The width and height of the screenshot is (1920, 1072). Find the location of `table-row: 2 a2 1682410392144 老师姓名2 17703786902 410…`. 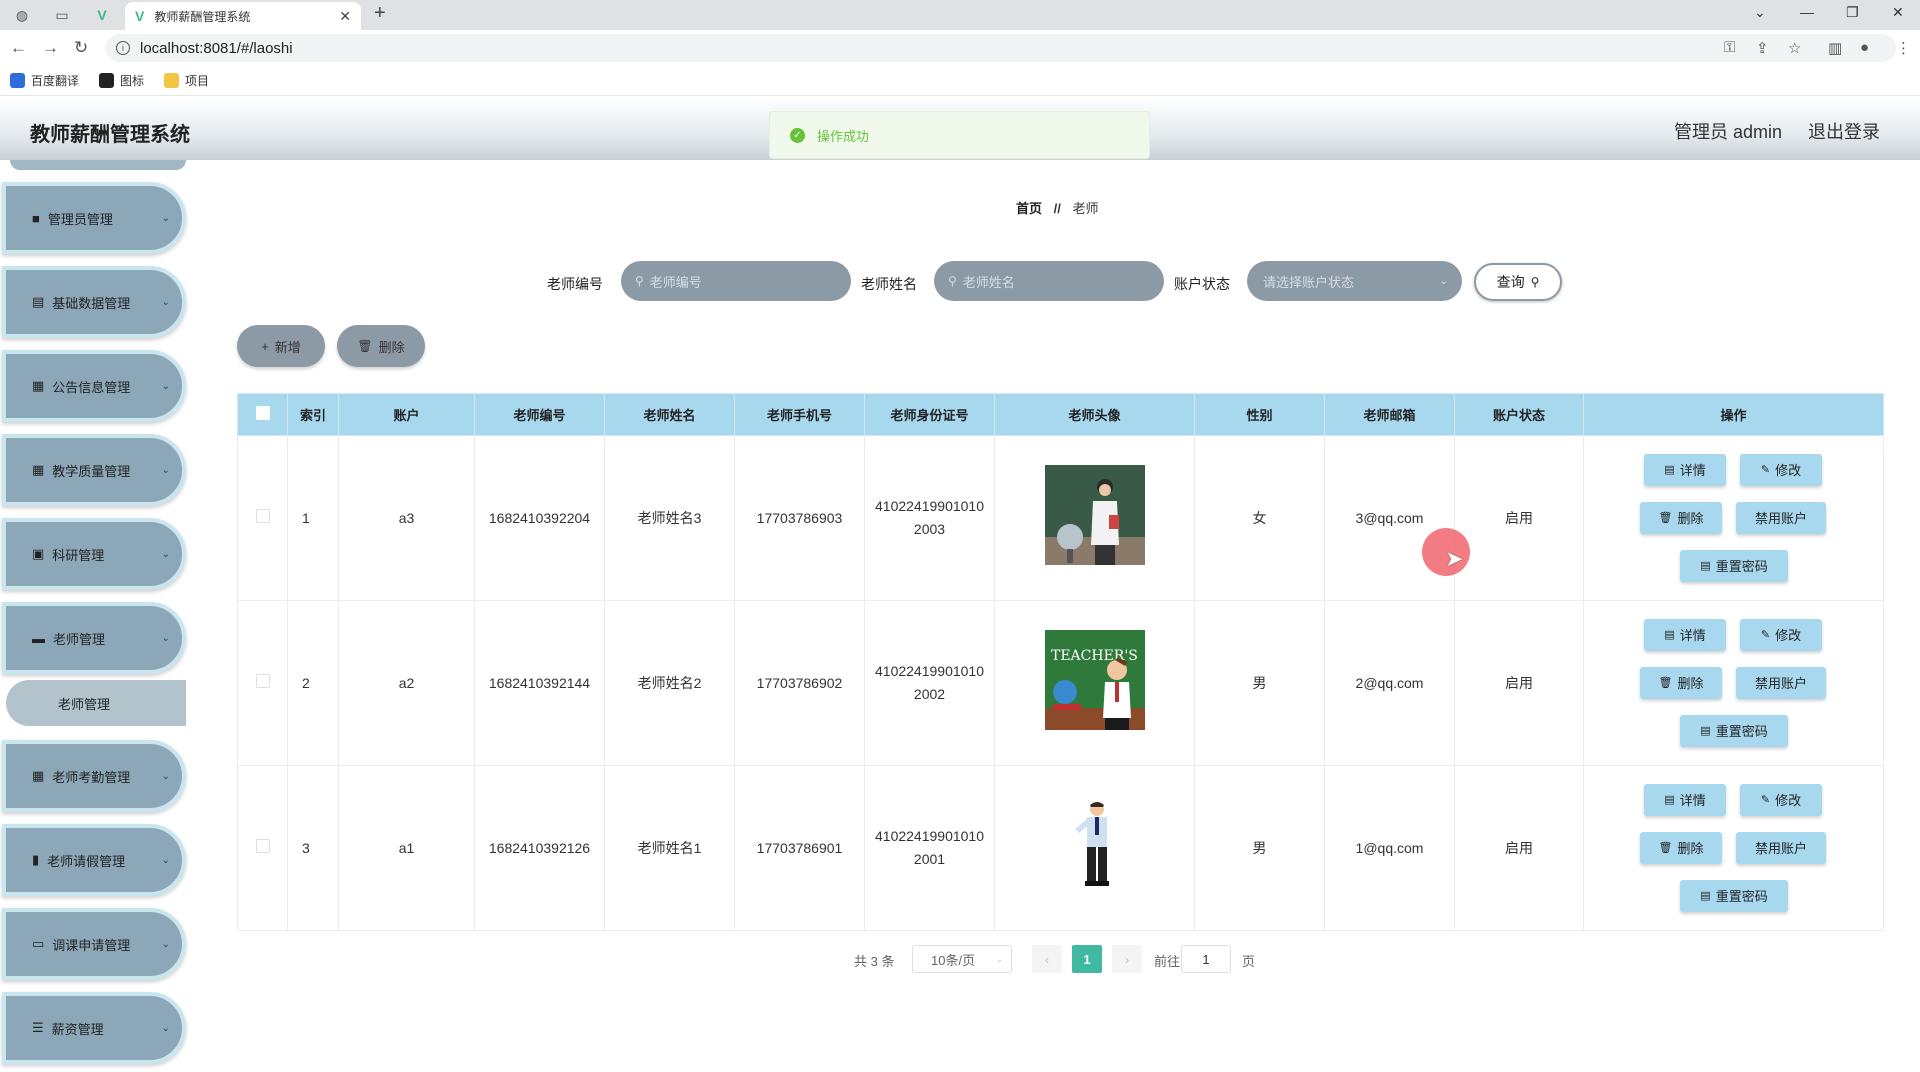

table-row: 2 a2 1682410392144 老师姓名2 17703786902 410… is located at coordinates (1060, 683).